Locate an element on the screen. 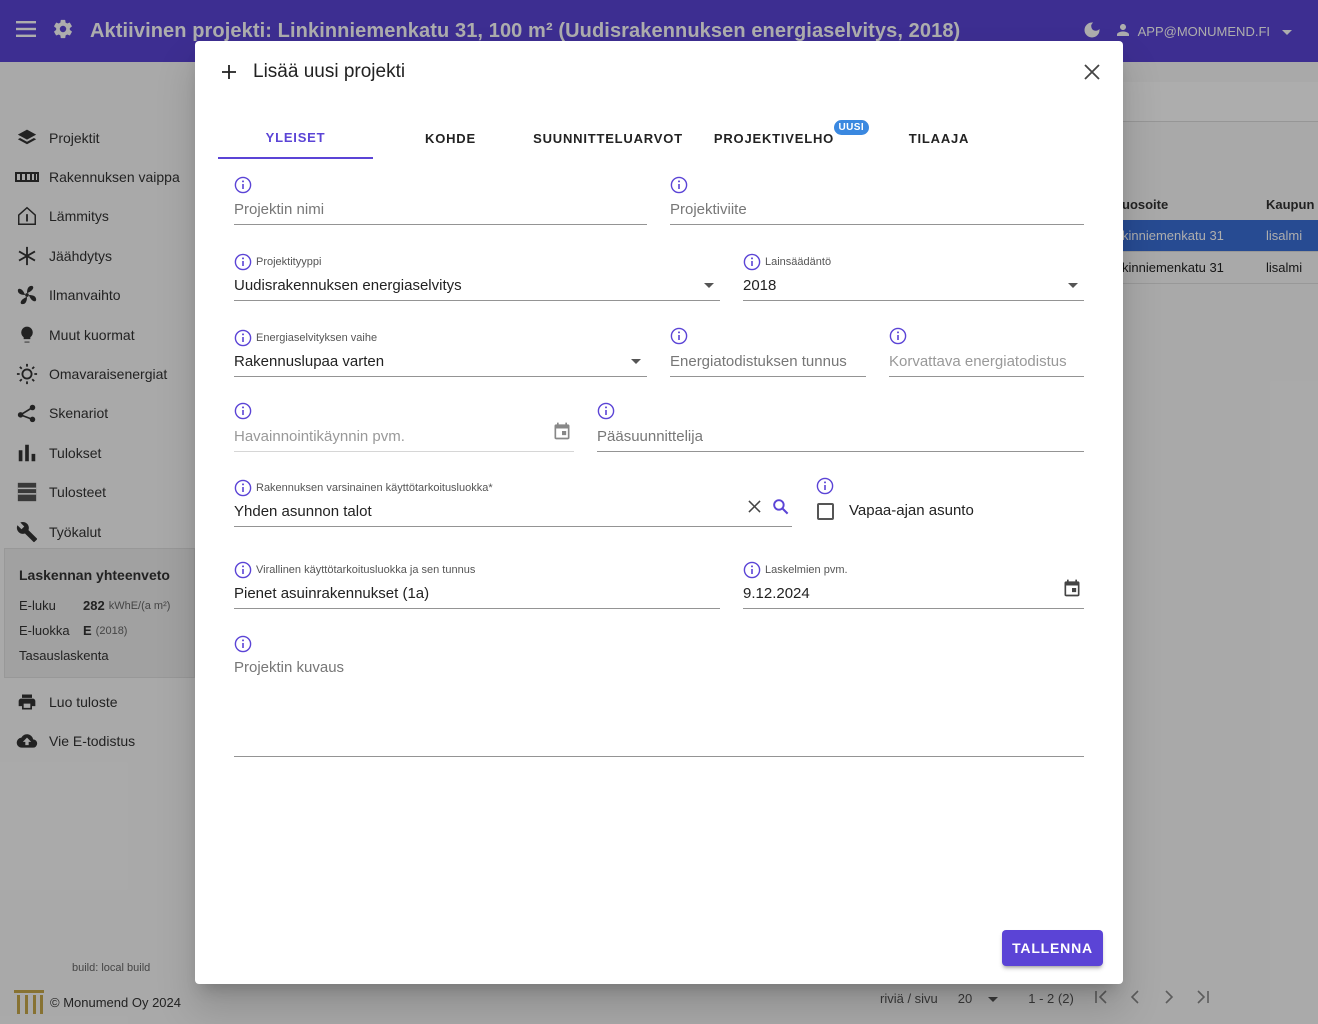 The height and width of the screenshot is (1024, 1318). project-type-label: Projektityyppi is located at coordinates (277, 262).